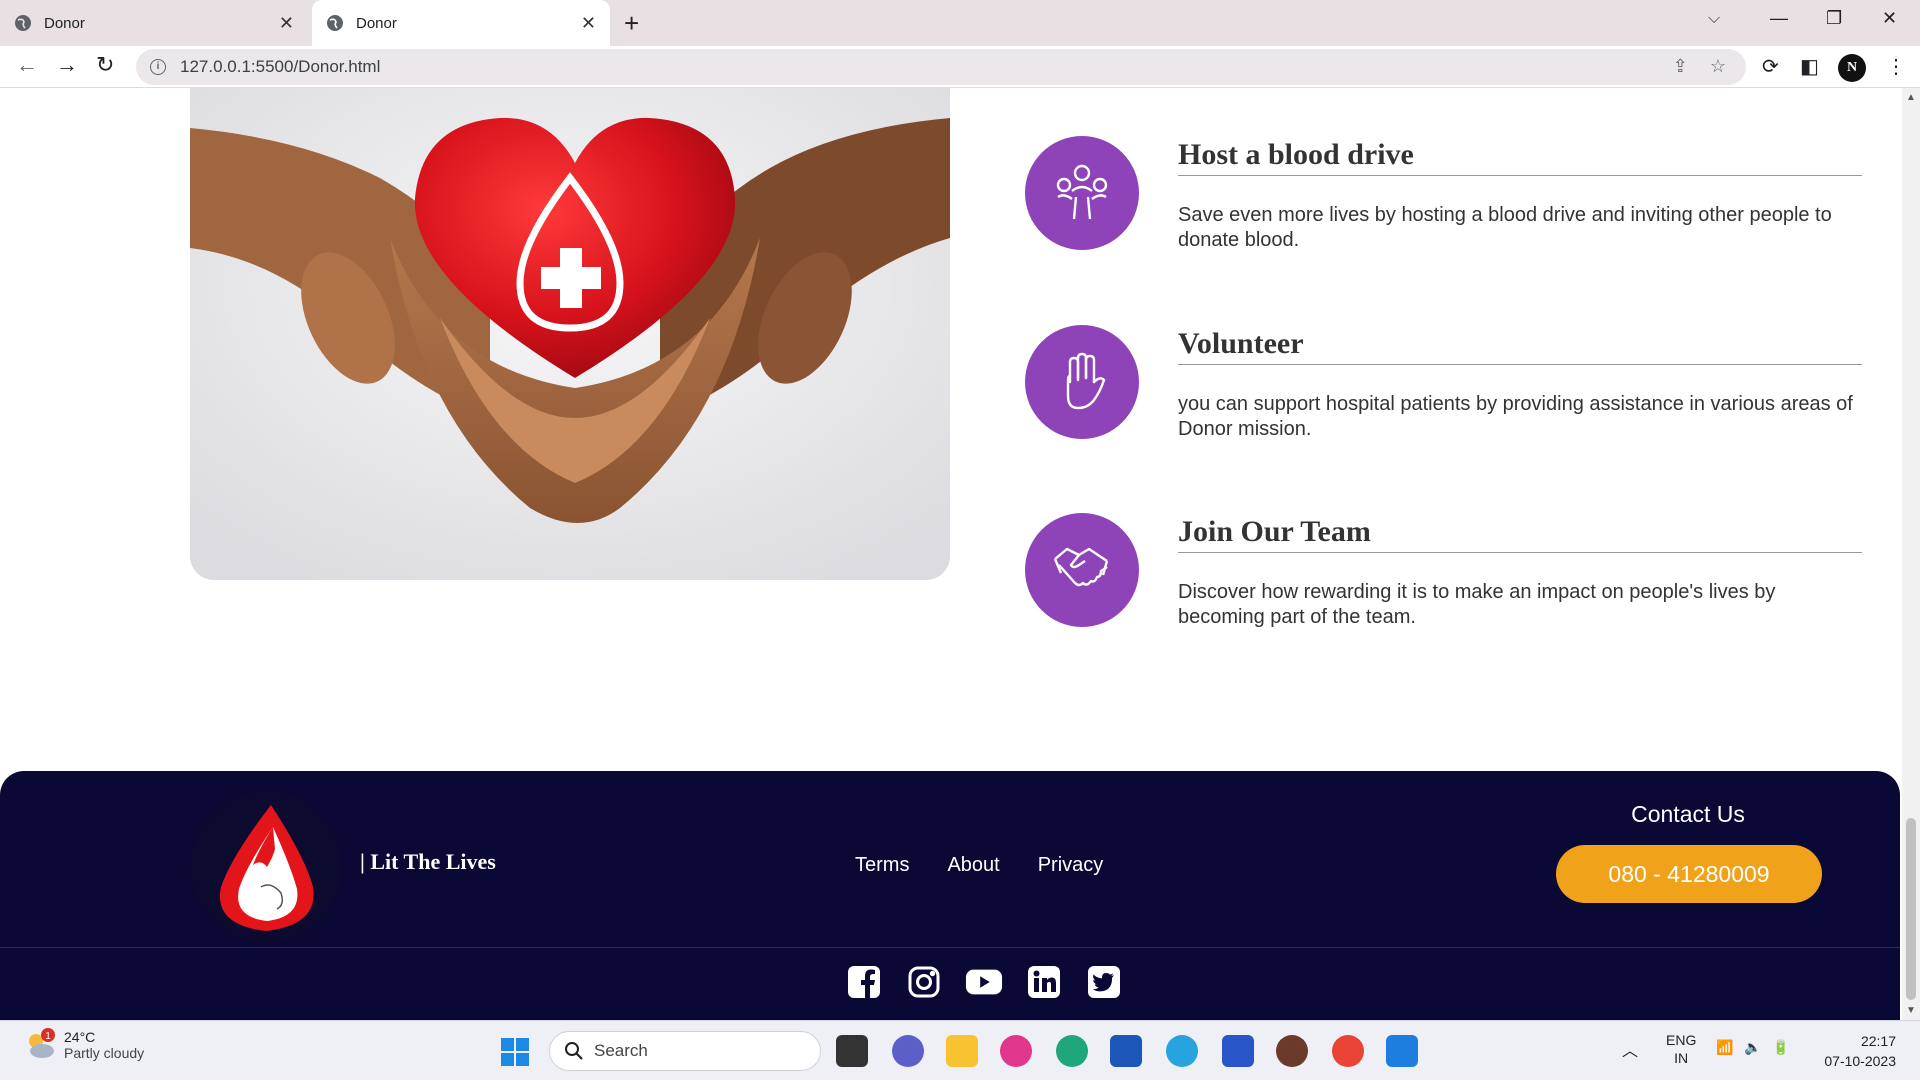 The width and height of the screenshot is (1920, 1080). I want to click on extension-icon: ⟳, so click(1770, 66).